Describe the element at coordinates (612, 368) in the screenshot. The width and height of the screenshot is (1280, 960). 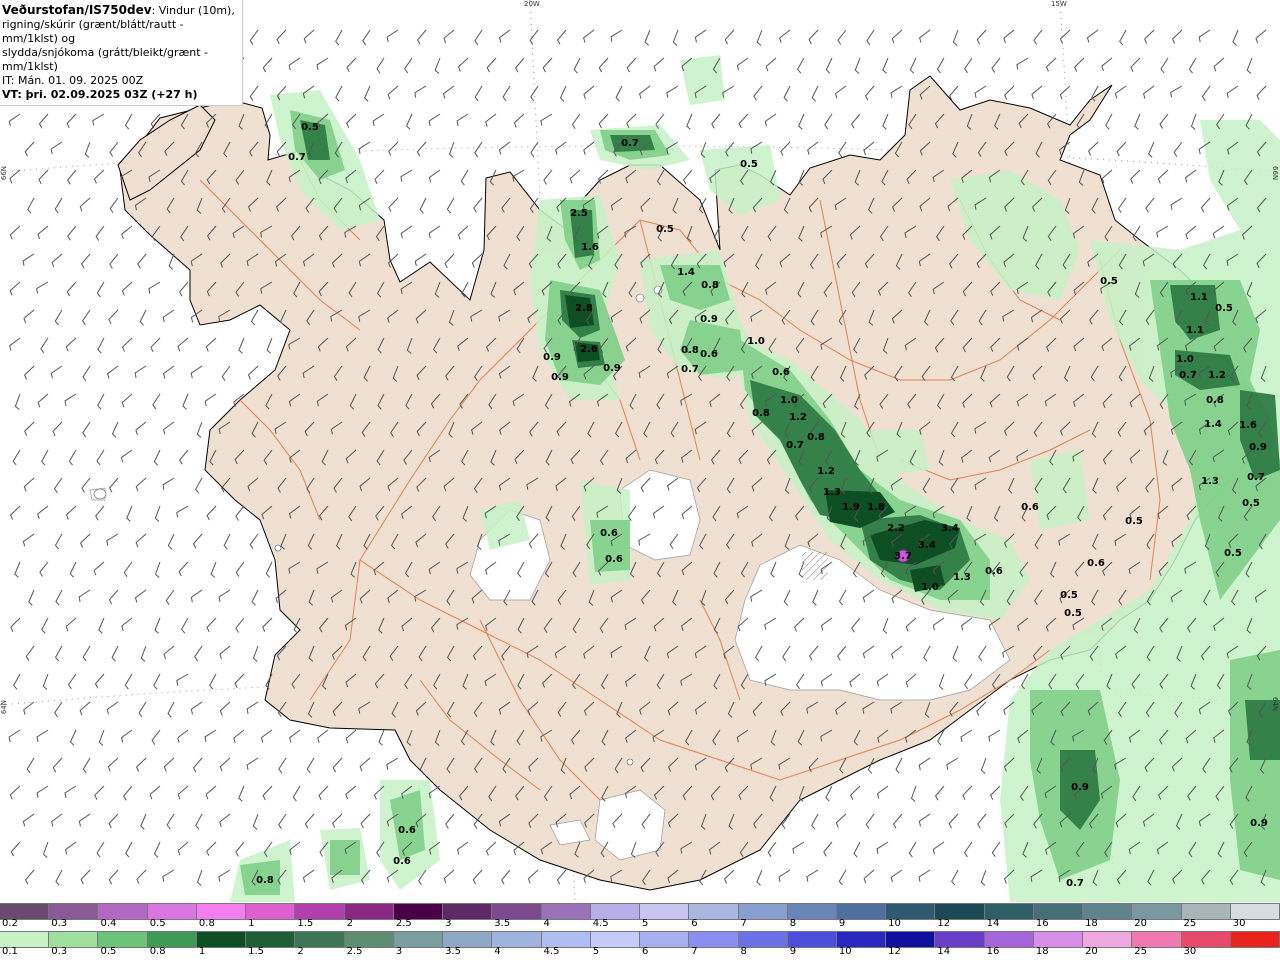
I see `precip-value-label: 0.9` at that location.